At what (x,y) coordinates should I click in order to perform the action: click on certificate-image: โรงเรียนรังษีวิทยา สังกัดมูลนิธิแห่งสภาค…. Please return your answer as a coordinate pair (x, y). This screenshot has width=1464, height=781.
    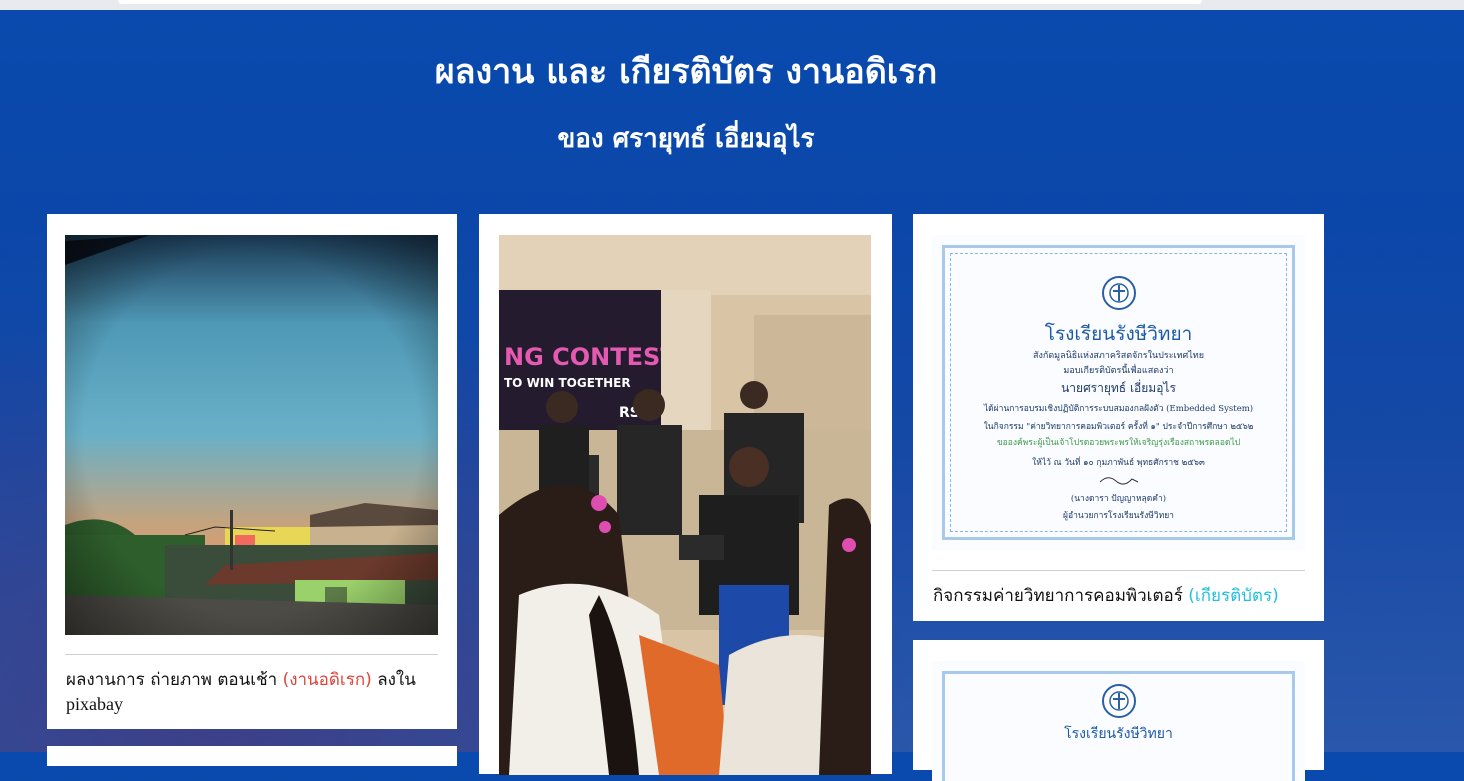
    Looking at the image, I should click on (1118, 392).